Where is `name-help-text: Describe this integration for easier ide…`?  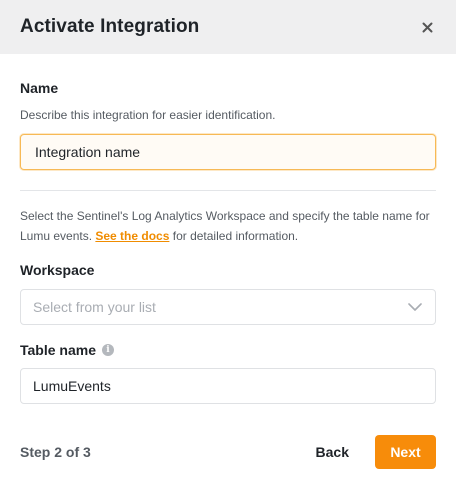
name-help-text: Describe this integration for easier ide… is located at coordinates (148, 115).